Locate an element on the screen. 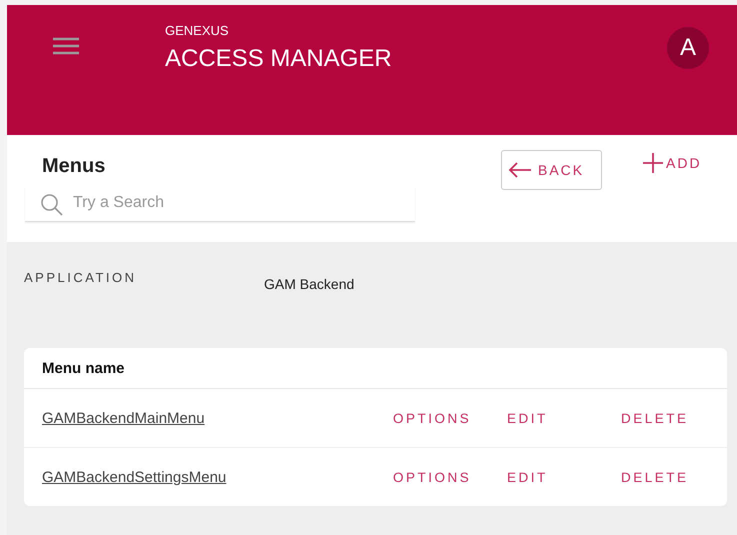  field-label: APPLICATION is located at coordinates (81, 277).